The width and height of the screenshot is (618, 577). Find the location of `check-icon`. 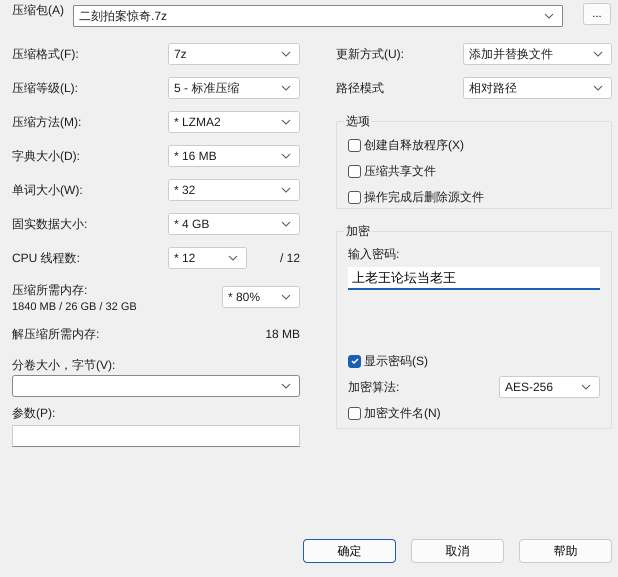

check-icon is located at coordinates (355, 361).